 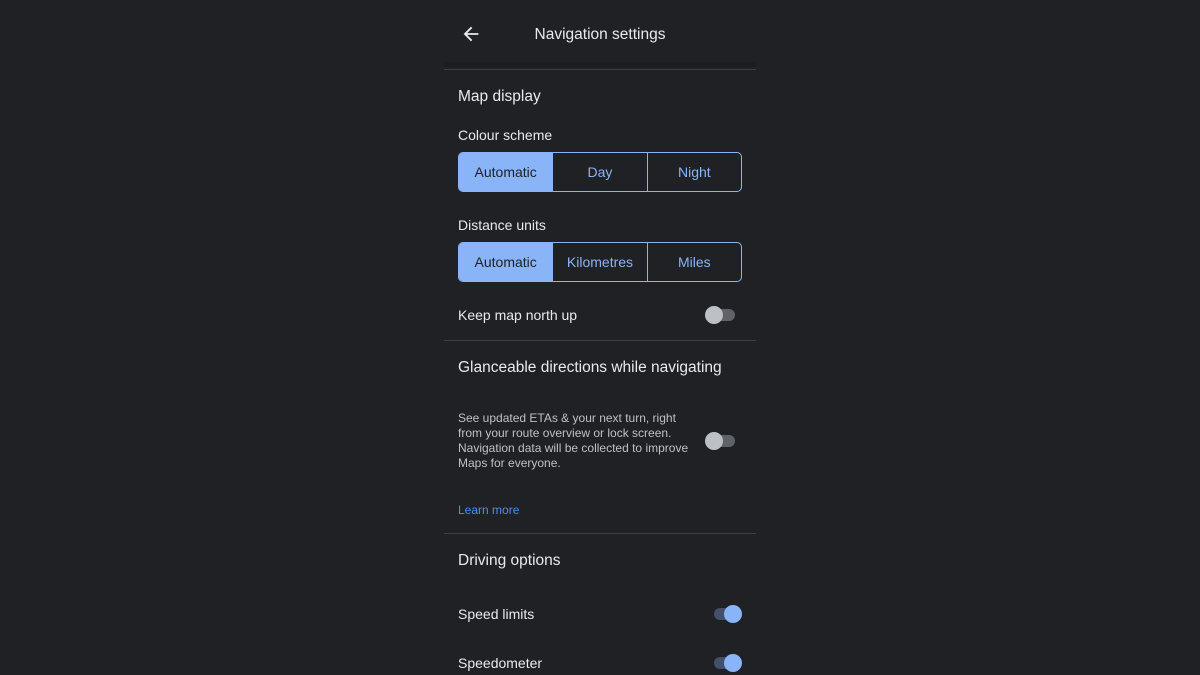 I want to click on speedometer-toggle, so click(x=726, y=663).